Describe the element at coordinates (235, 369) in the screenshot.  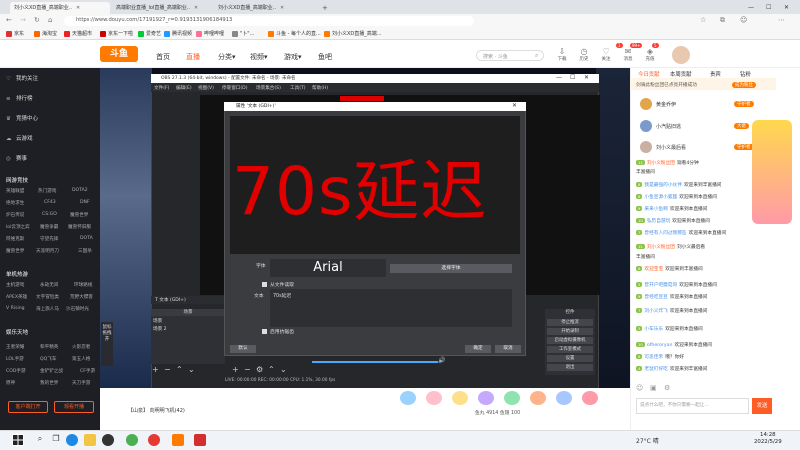
I see `add-icon: +` at that location.